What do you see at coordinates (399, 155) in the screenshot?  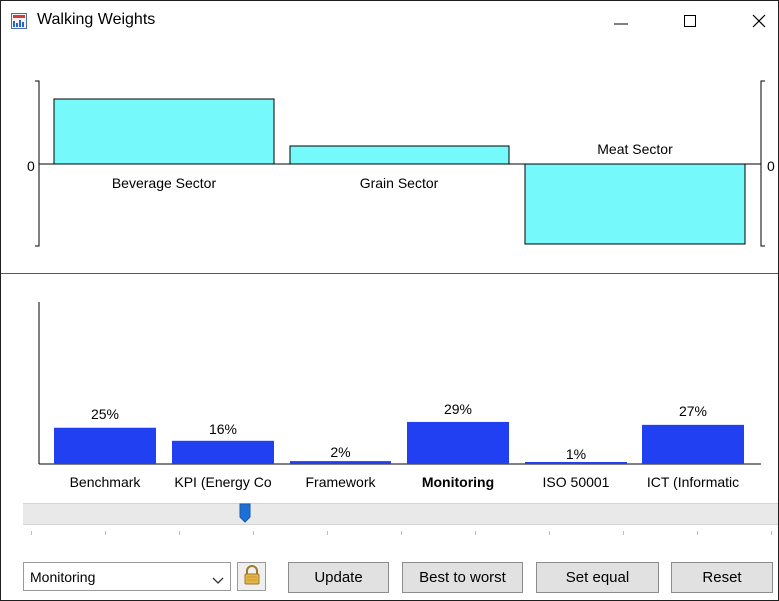 I see `bar-grain-sector` at bounding box center [399, 155].